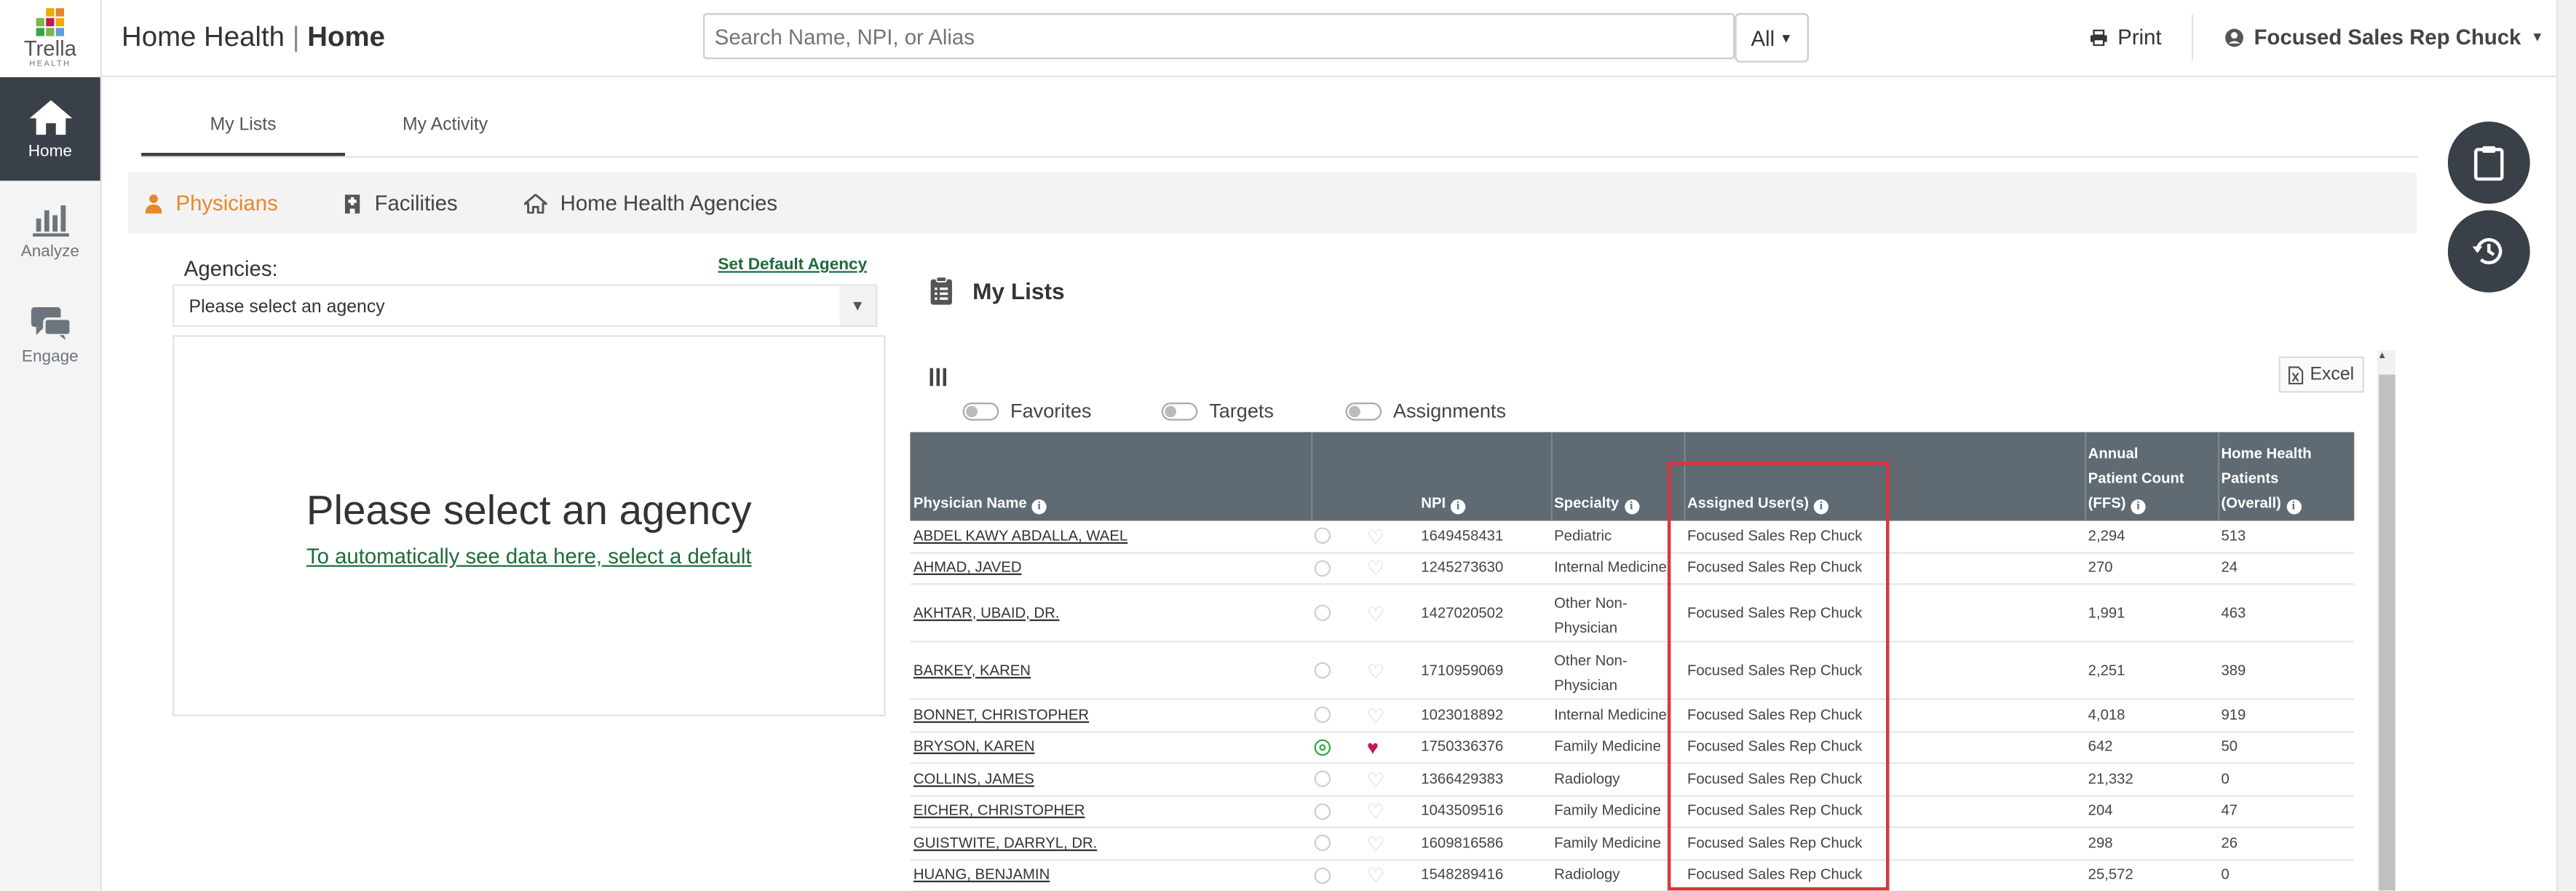 The width and height of the screenshot is (2576, 891). Describe the element at coordinates (2488, 251) in the screenshot. I see `history-fab` at that location.